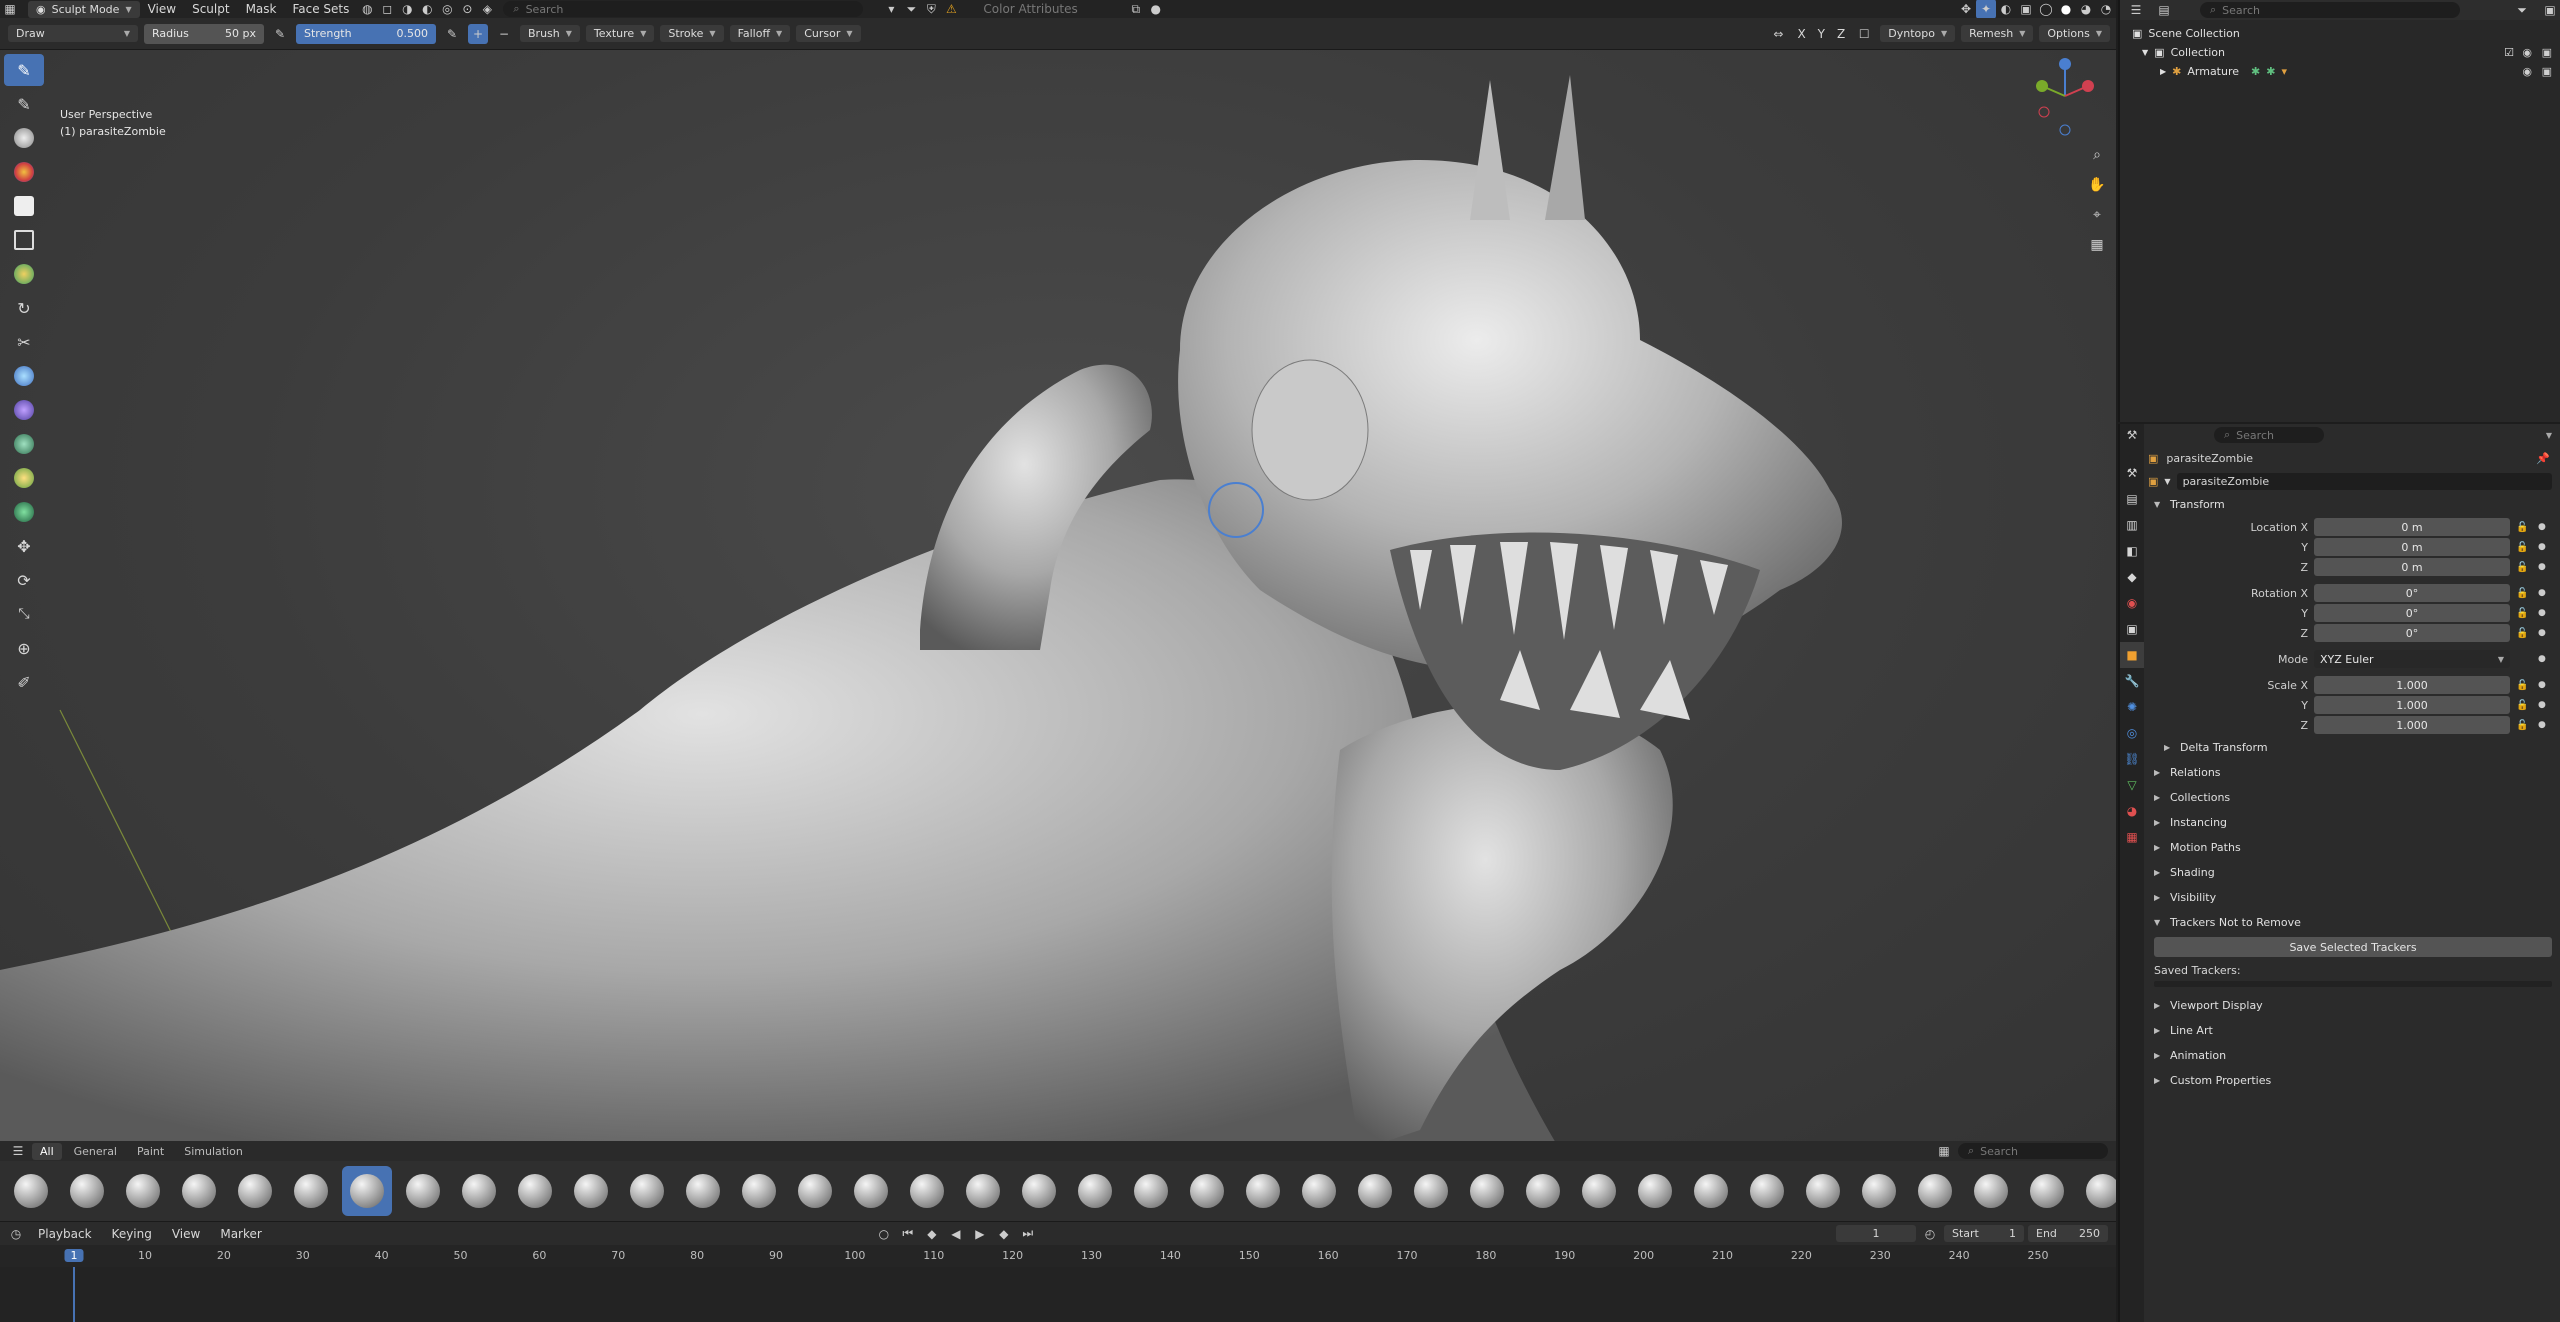 Image resolution: width=2560 pixels, height=1322 pixels. I want to click on current-frame-field: 1, so click(1876, 1233).